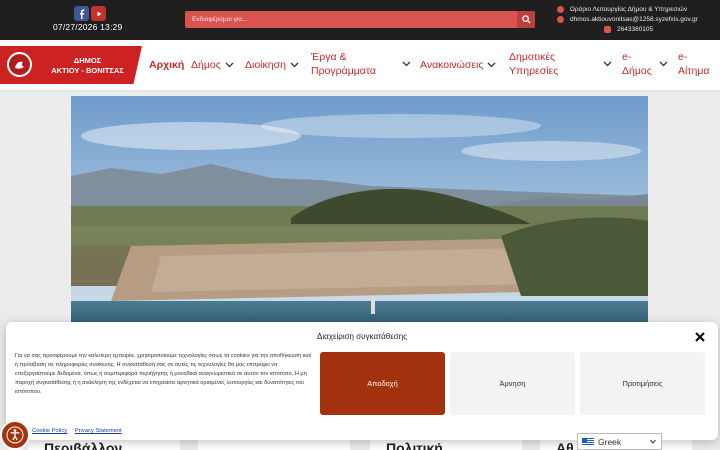  Describe the element at coordinates (560, 9) in the screenshot. I see `clock-icon` at that location.